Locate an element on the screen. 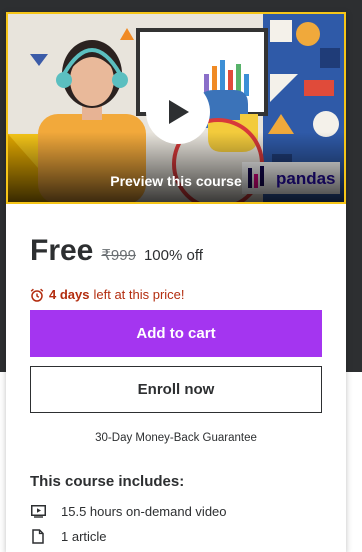 The image size is (362, 552). play-button is located at coordinates (178, 112).